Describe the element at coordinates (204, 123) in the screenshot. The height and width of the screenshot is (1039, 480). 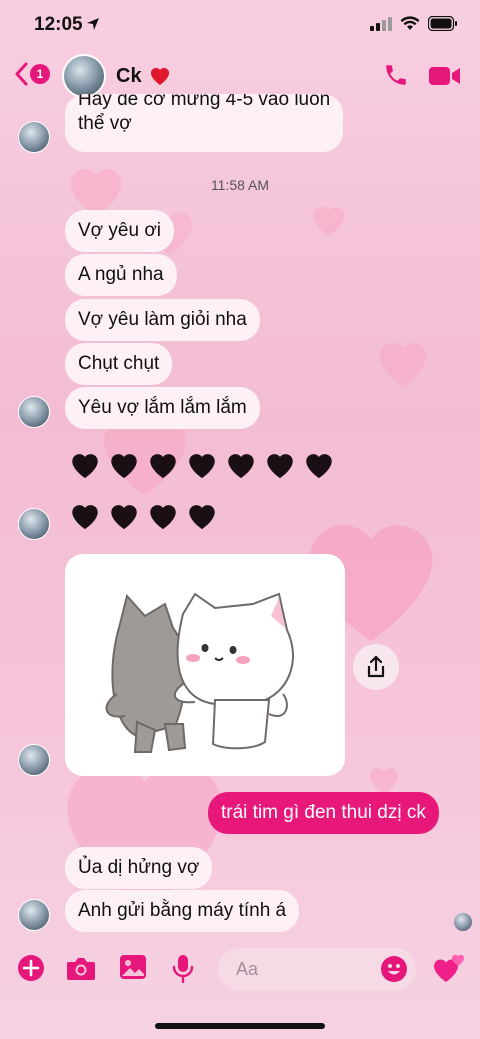
I see `message-bubble-partial: Hay để cơ mừng 4-5 vào luôn thể vợ` at that location.